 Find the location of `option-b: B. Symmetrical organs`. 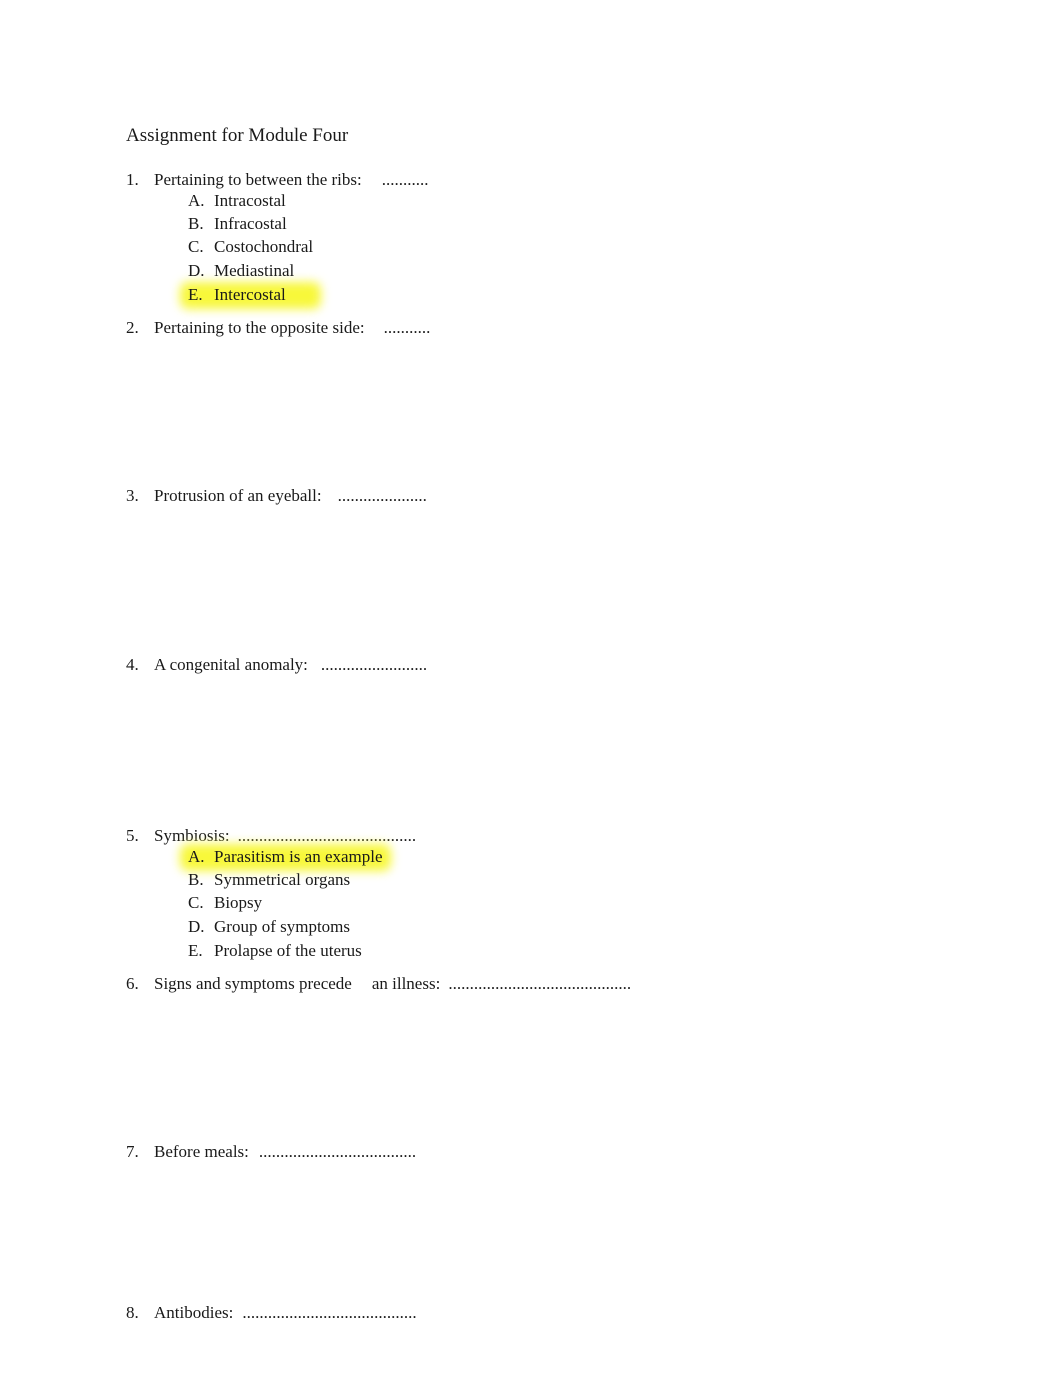

option-b: B. Symmetrical organs is located at coordinates (285, 880).